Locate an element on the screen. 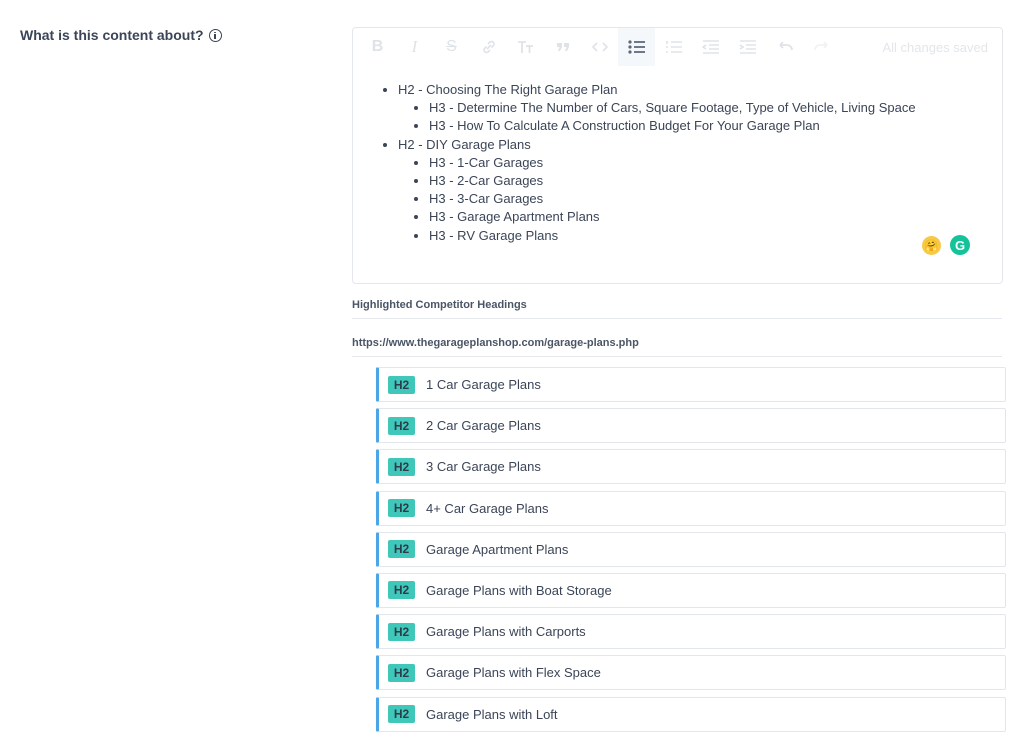 This screenshot has width=1024, height=735. indent-button is located at coordinates (747, 47).